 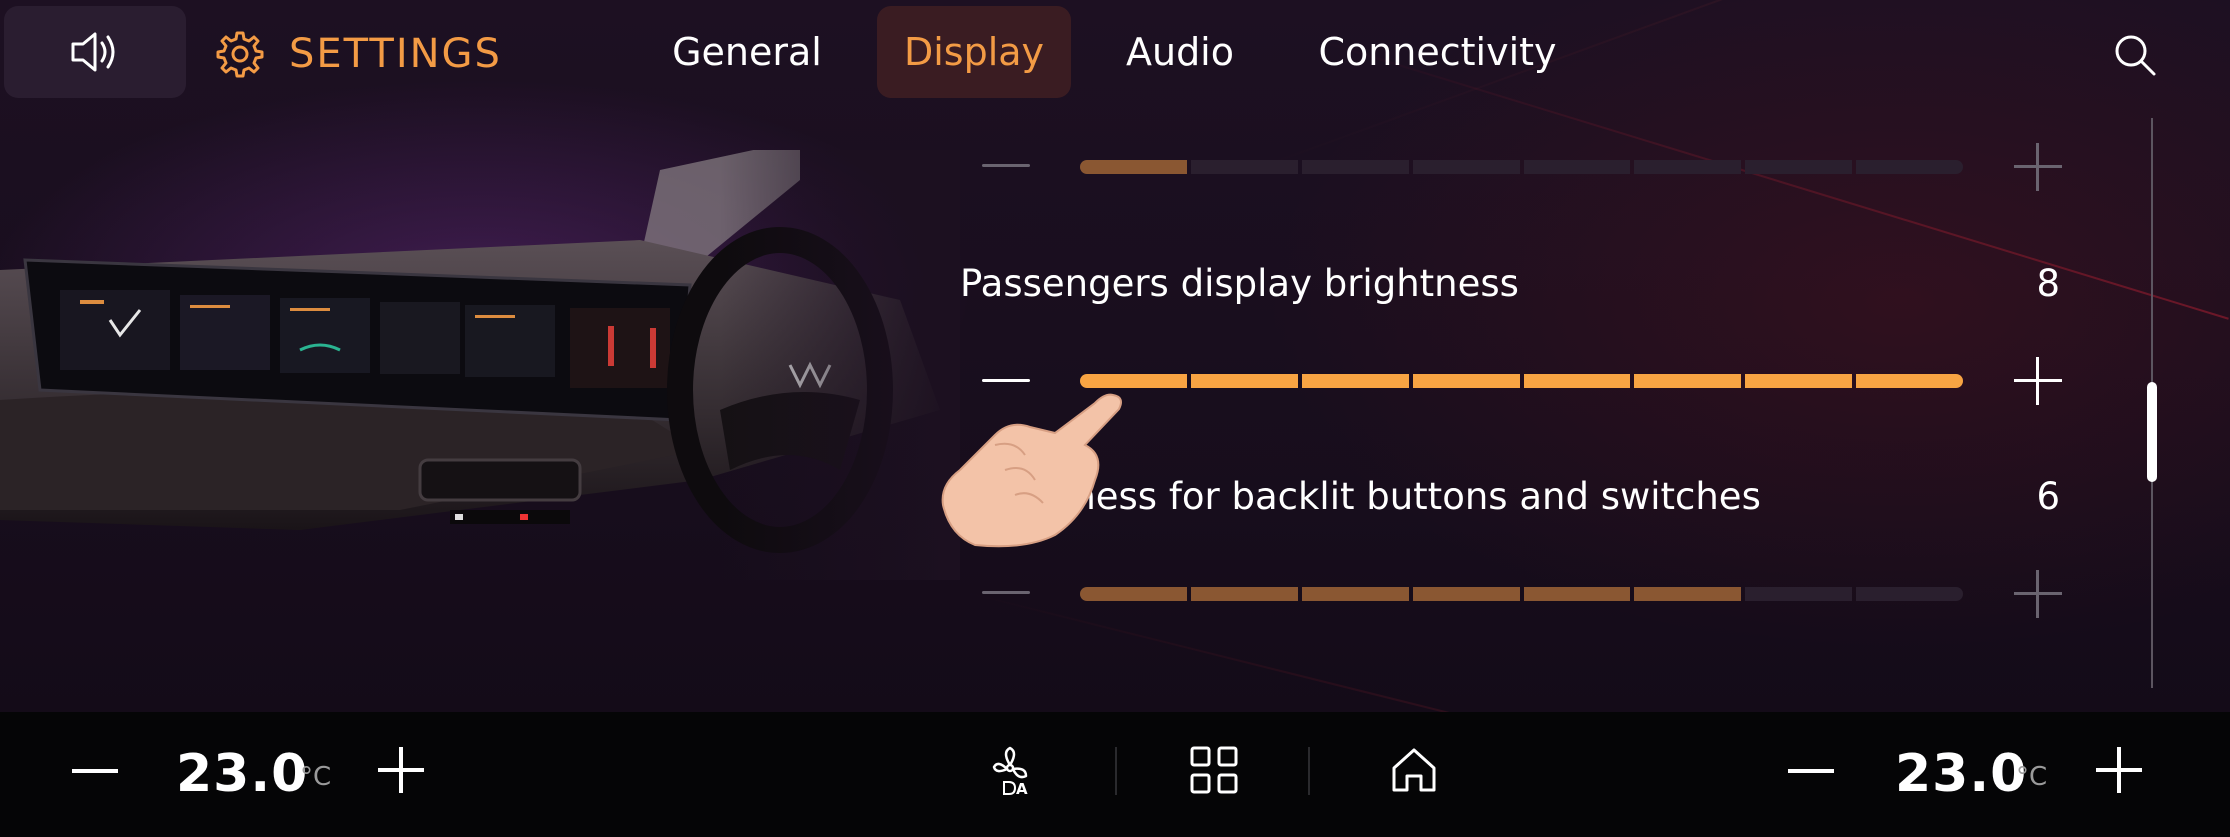 What do you see at coordinates (1961, 774) in the screenshot?
I see `right-temperature: 23.0` at bounding box center [1961, 774].